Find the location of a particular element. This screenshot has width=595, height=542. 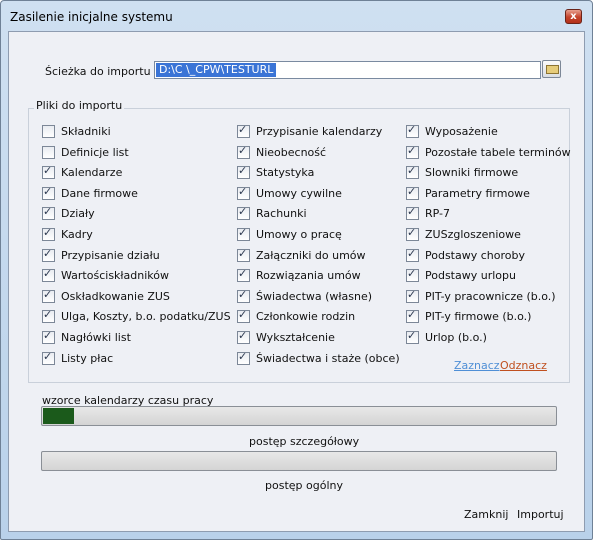

checkbox-item: Świadectwa i staże (obce) is located at coordinates (318, 358).